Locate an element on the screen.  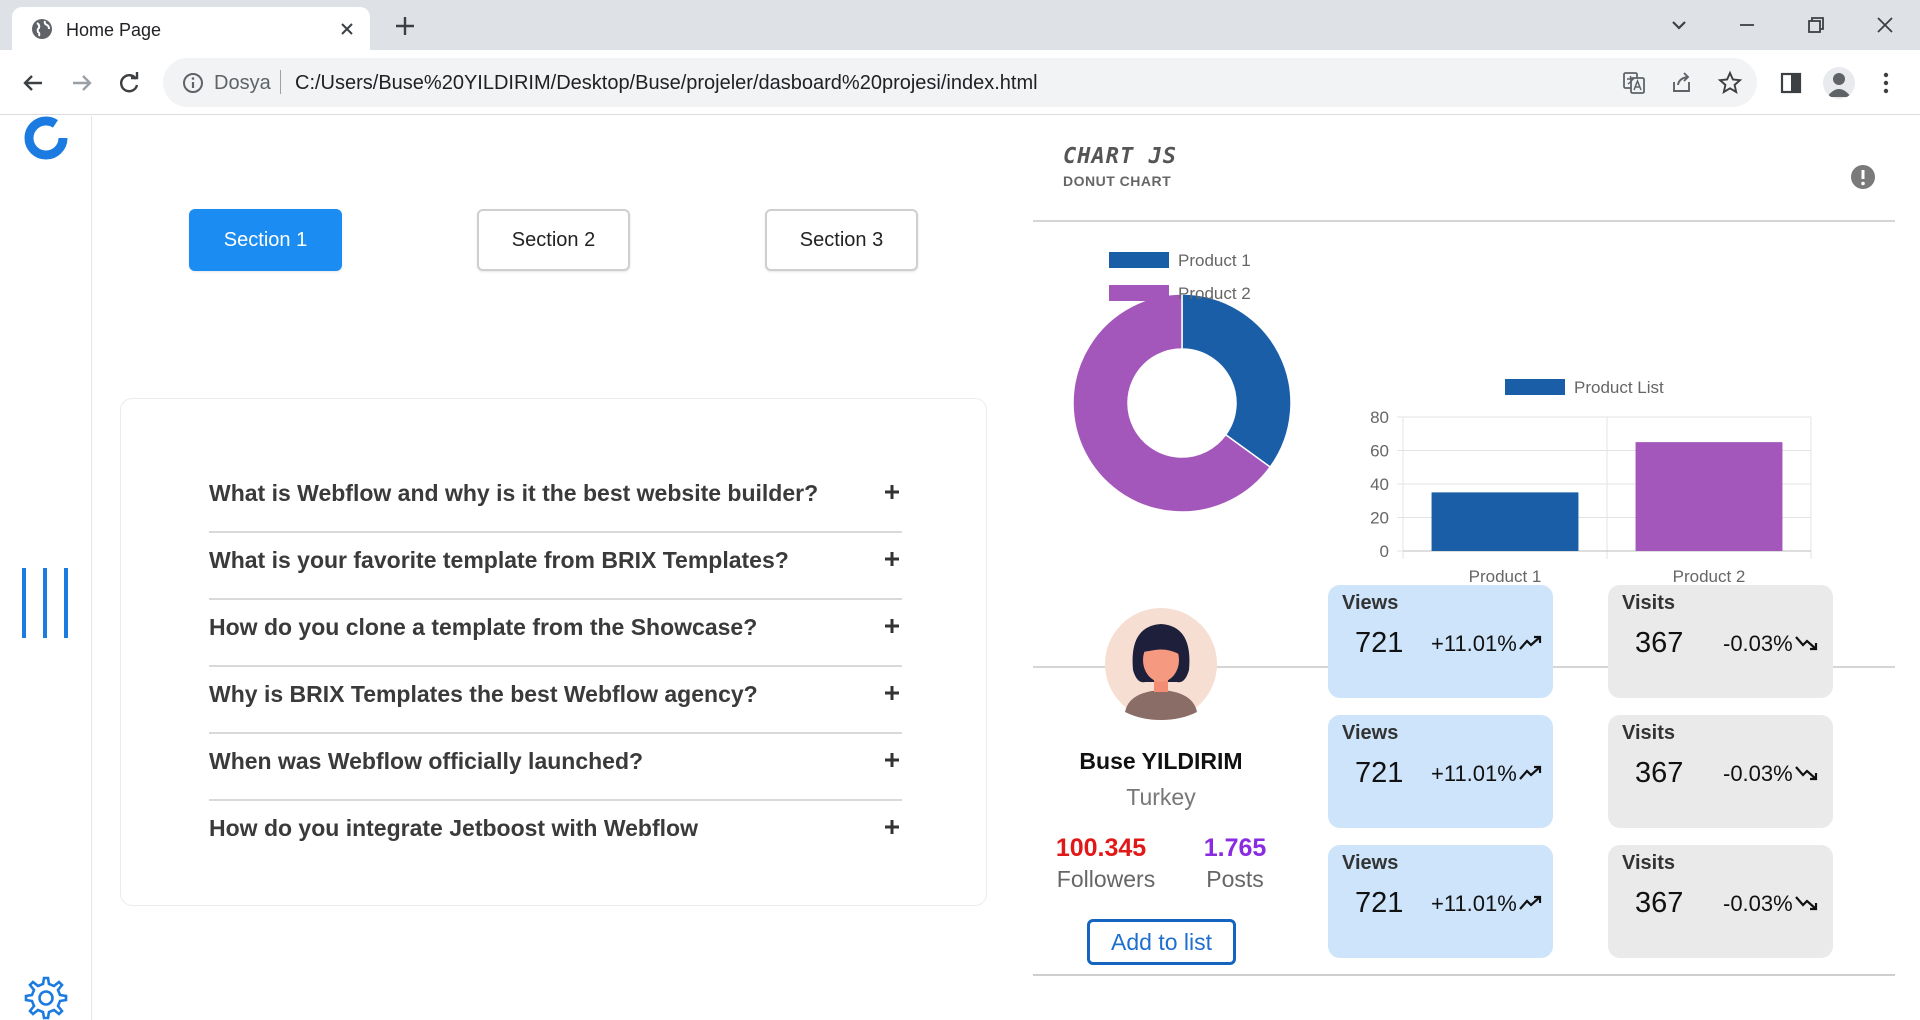
donut-slice is located at coordinates (1236, 381).